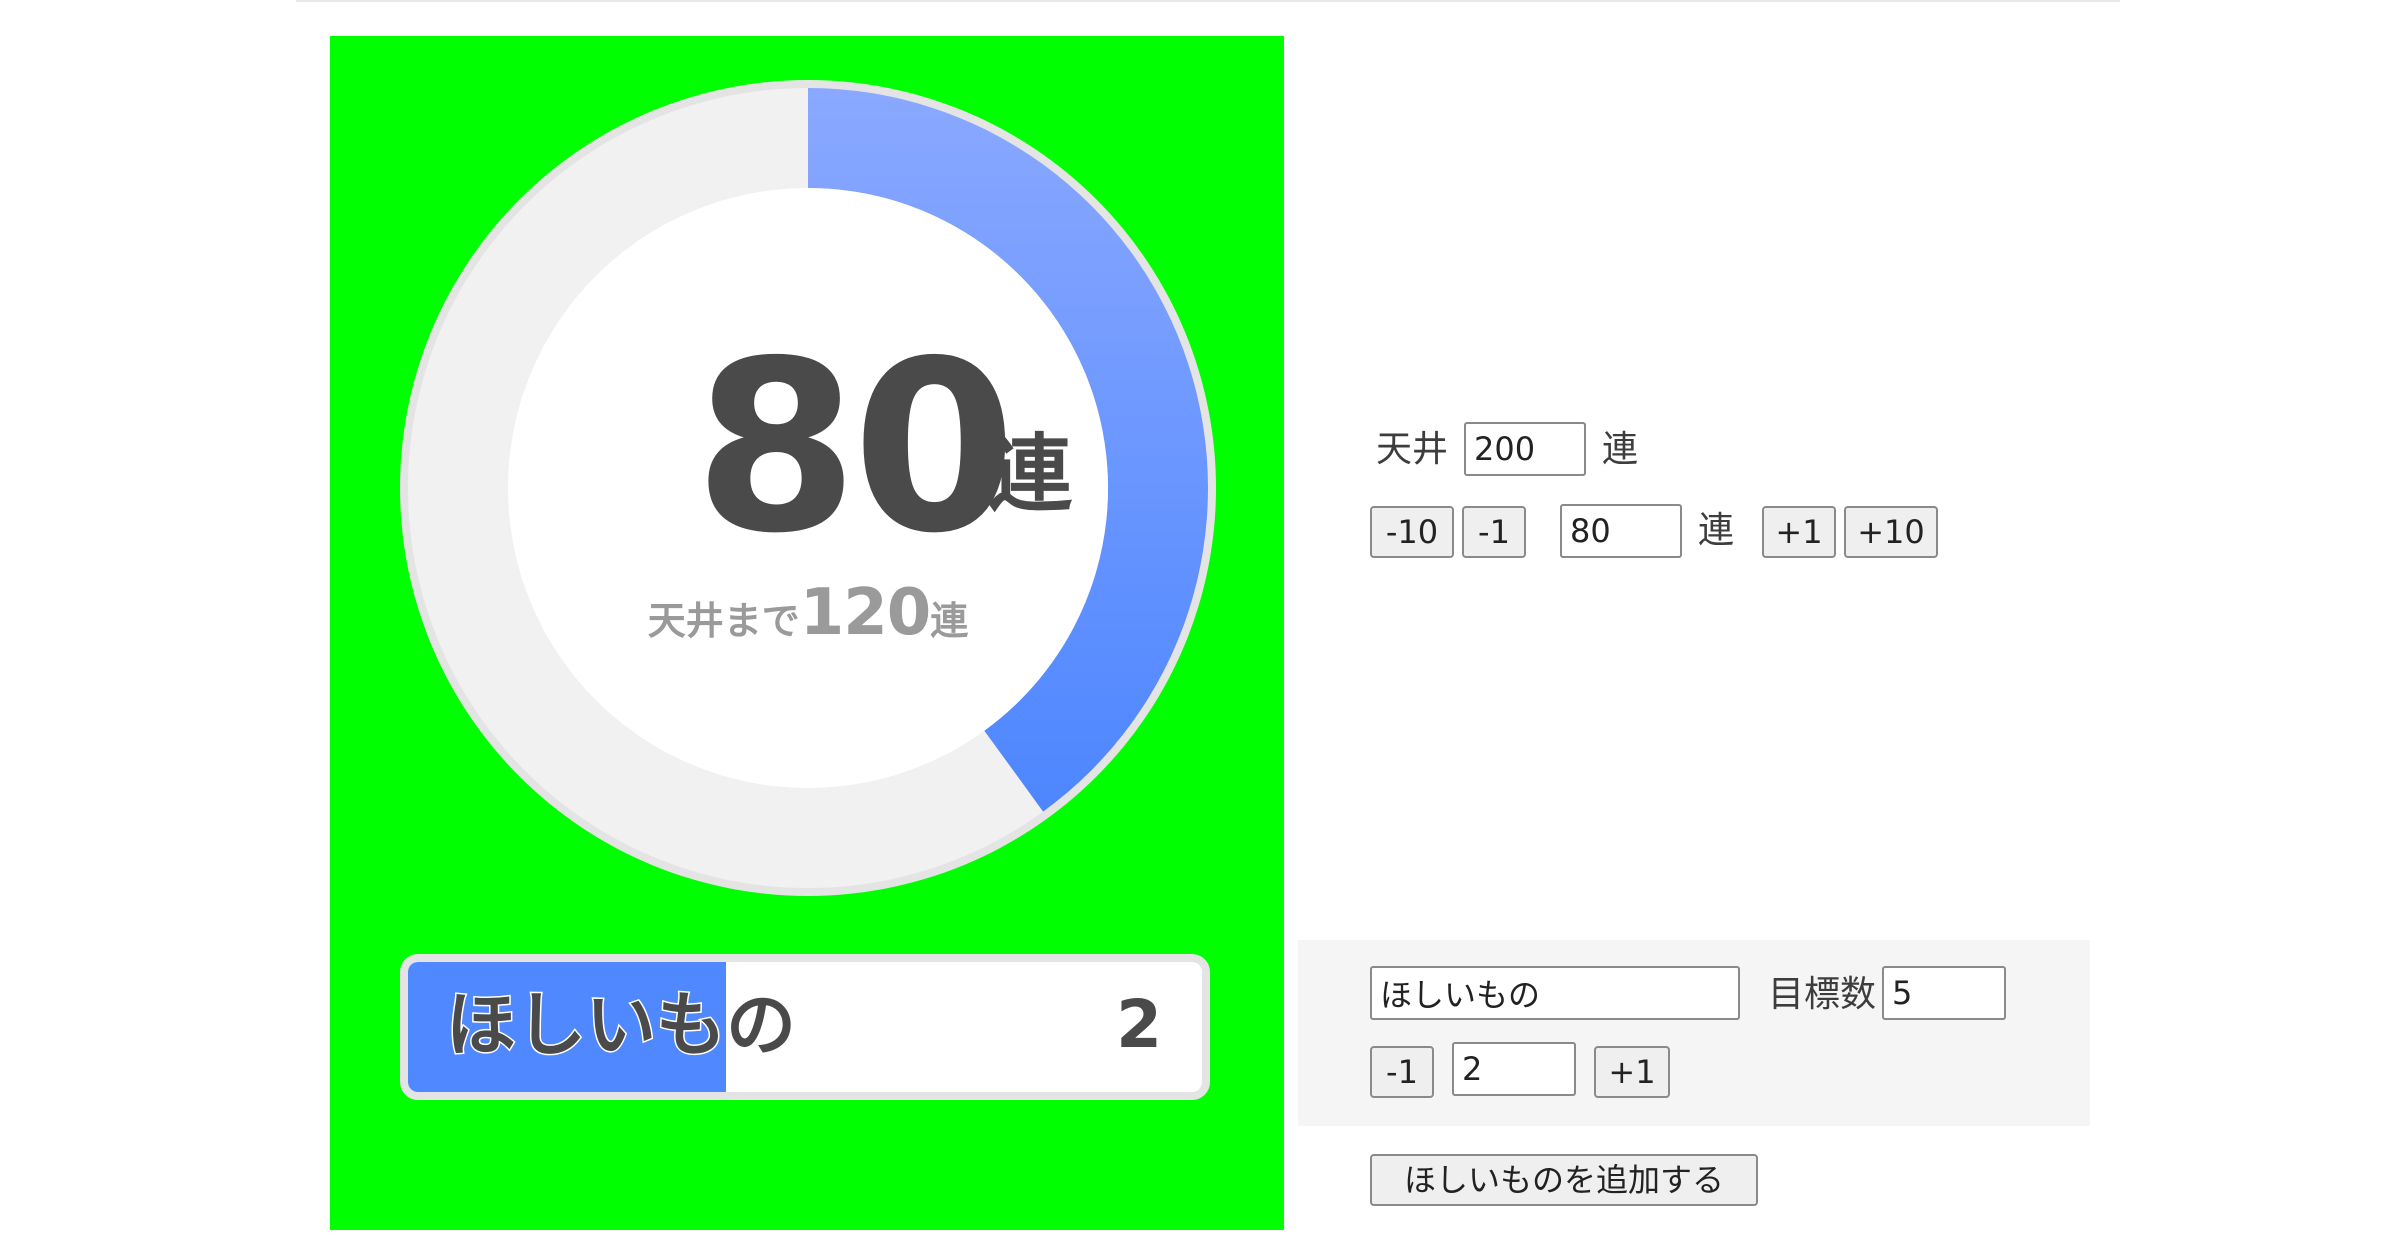  I want to click on wish-name-label: ほしいもの, so click(621, 1025).